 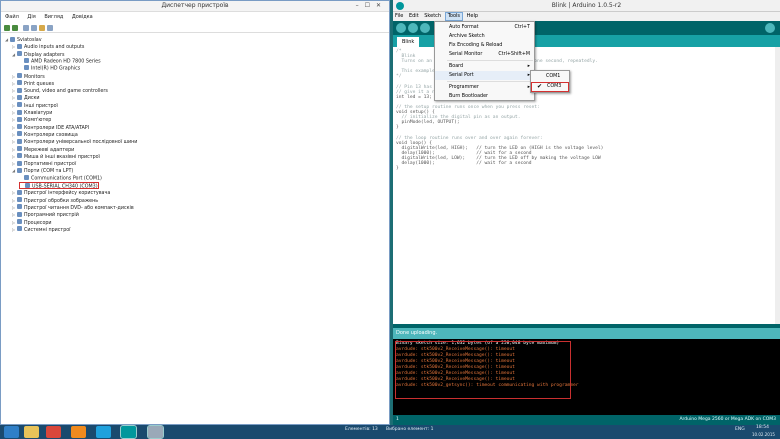 What do you see at coordinates (484, 27) in the screenshot?
I see `menu-item-auto-format: Auto Format Ctrl+T` at bounding box center [484, 27].